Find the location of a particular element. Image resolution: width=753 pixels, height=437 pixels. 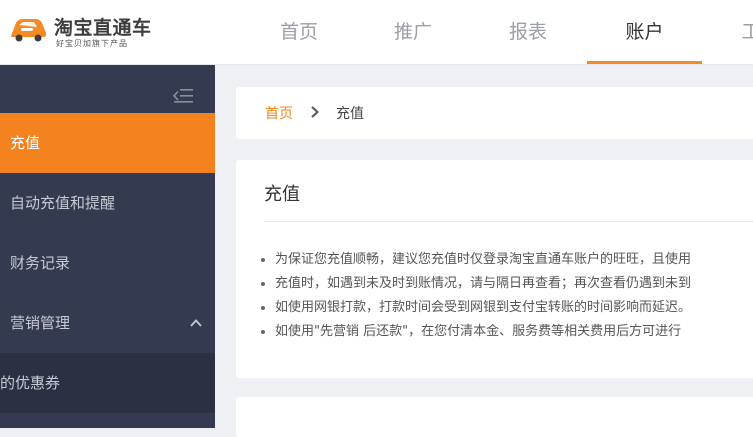

sidebar-item-coupons: 的优惠券 is located at coordinates (107, 383).